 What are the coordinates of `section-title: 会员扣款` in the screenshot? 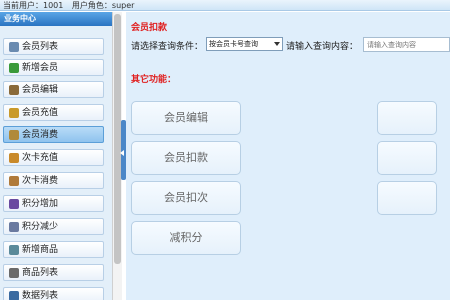 It's located at (149, 28).